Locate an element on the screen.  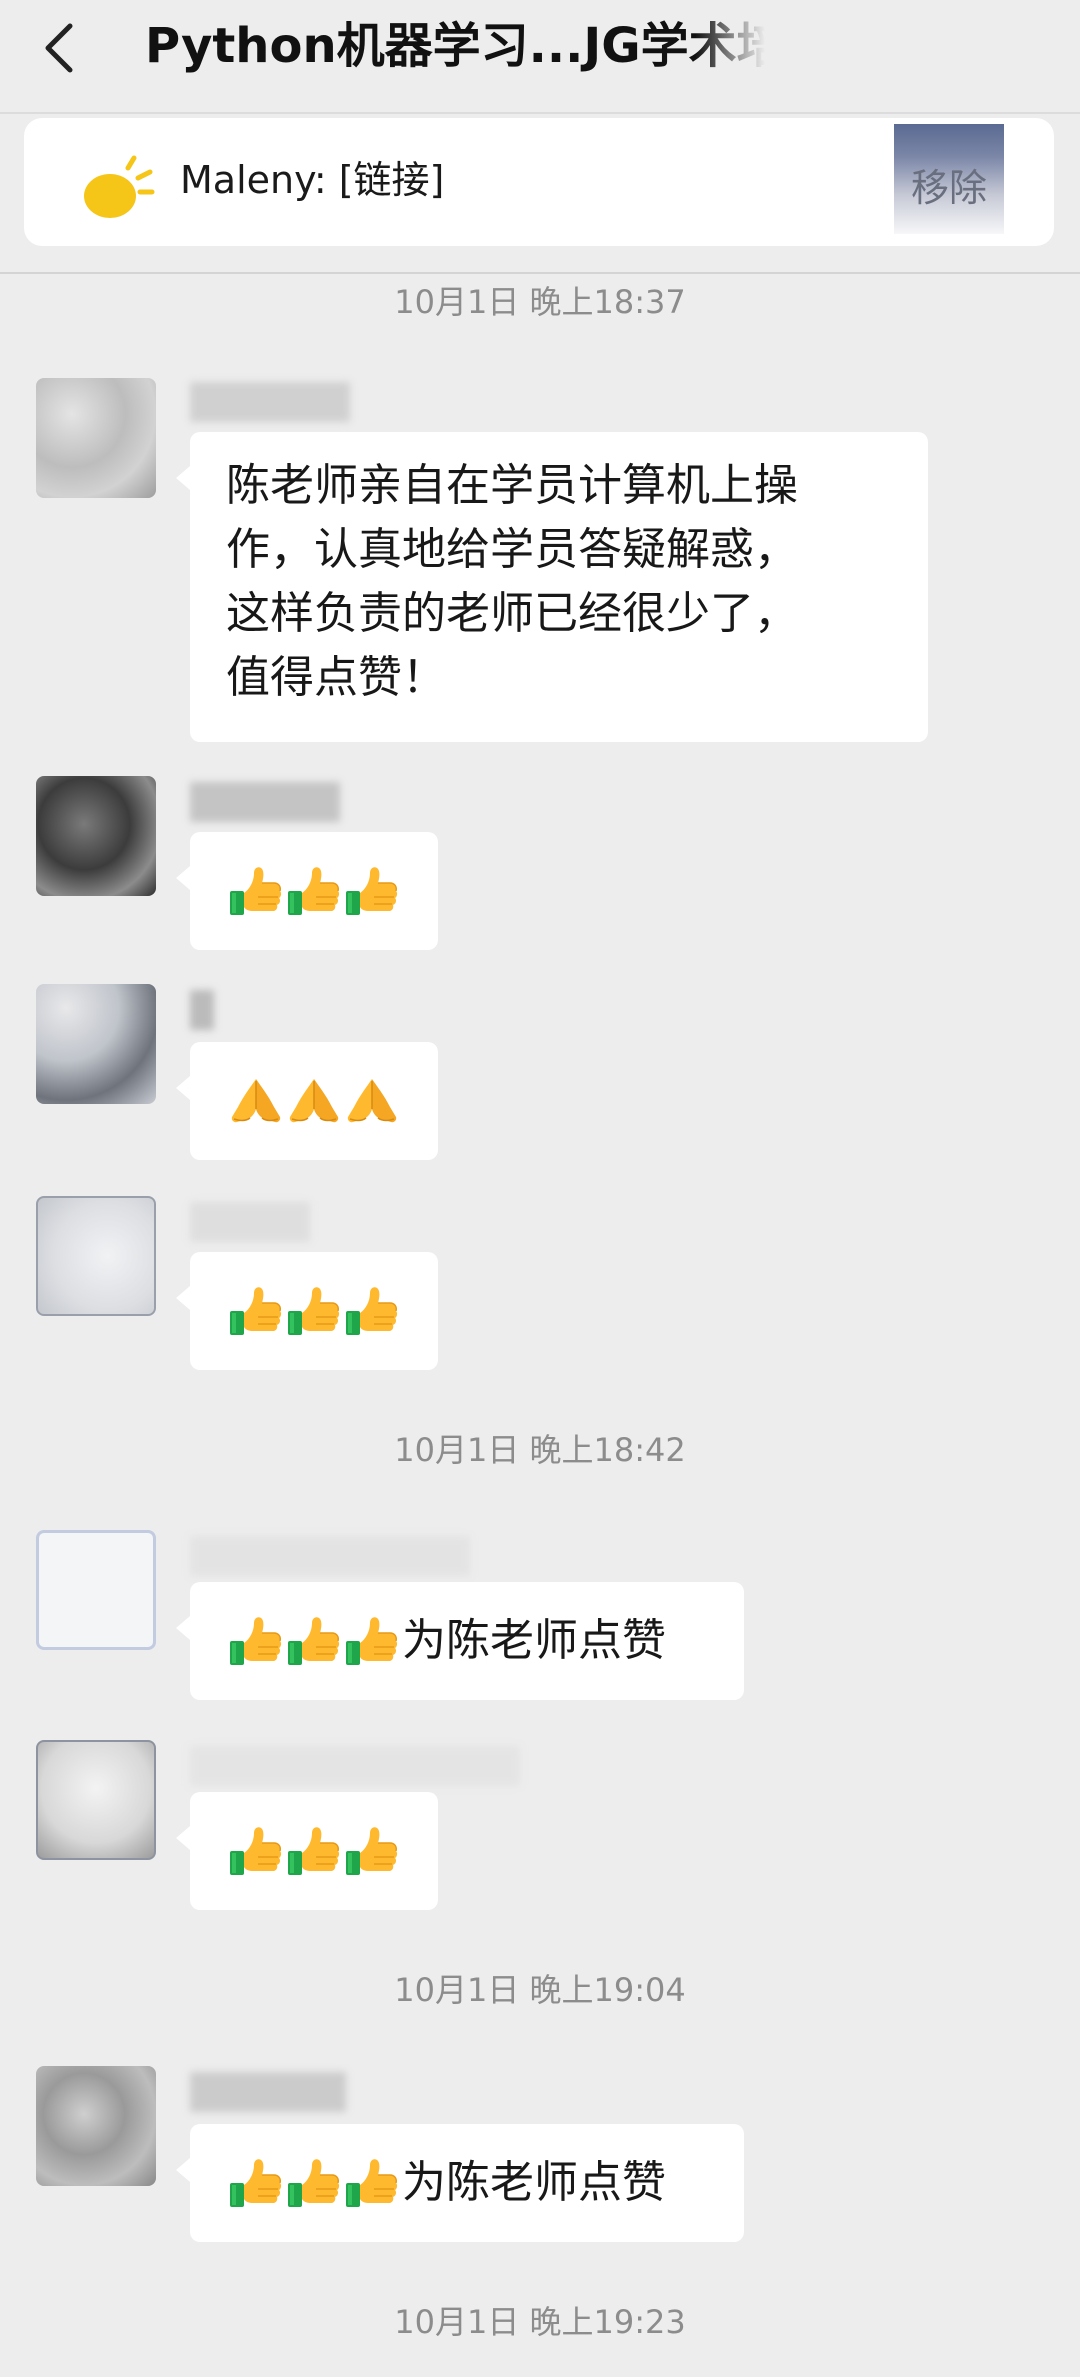
back-arrow-icon is located at coordinates (60, 48).